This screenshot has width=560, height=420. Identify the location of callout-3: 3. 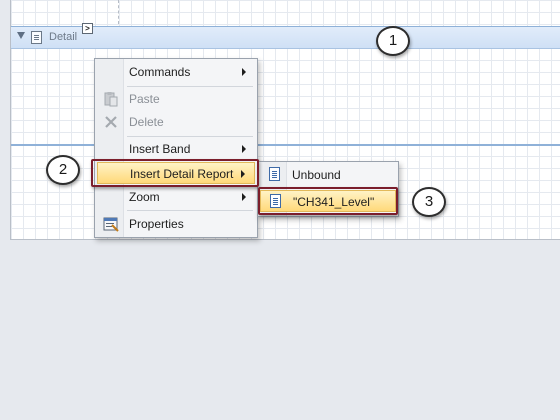
(429, 202).